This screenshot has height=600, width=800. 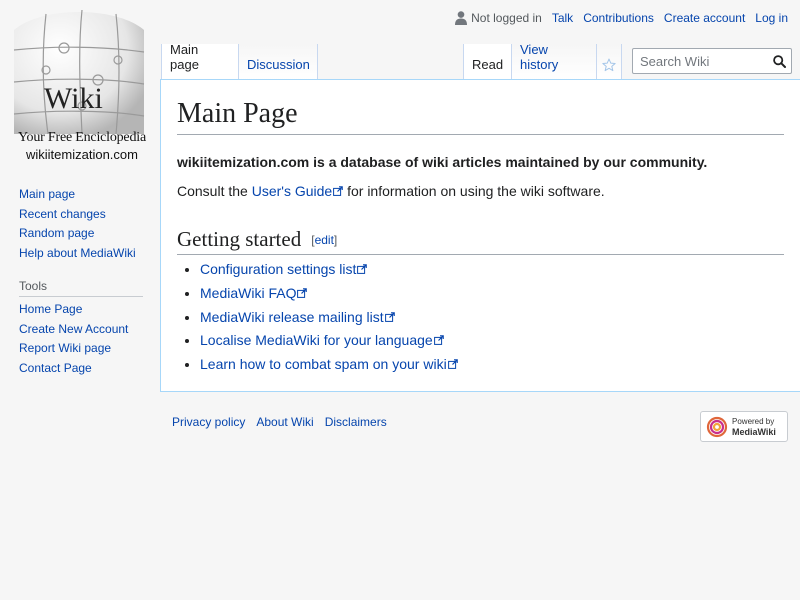 I want to click on edit-bracket-close: ], so click(x=335, y=240).